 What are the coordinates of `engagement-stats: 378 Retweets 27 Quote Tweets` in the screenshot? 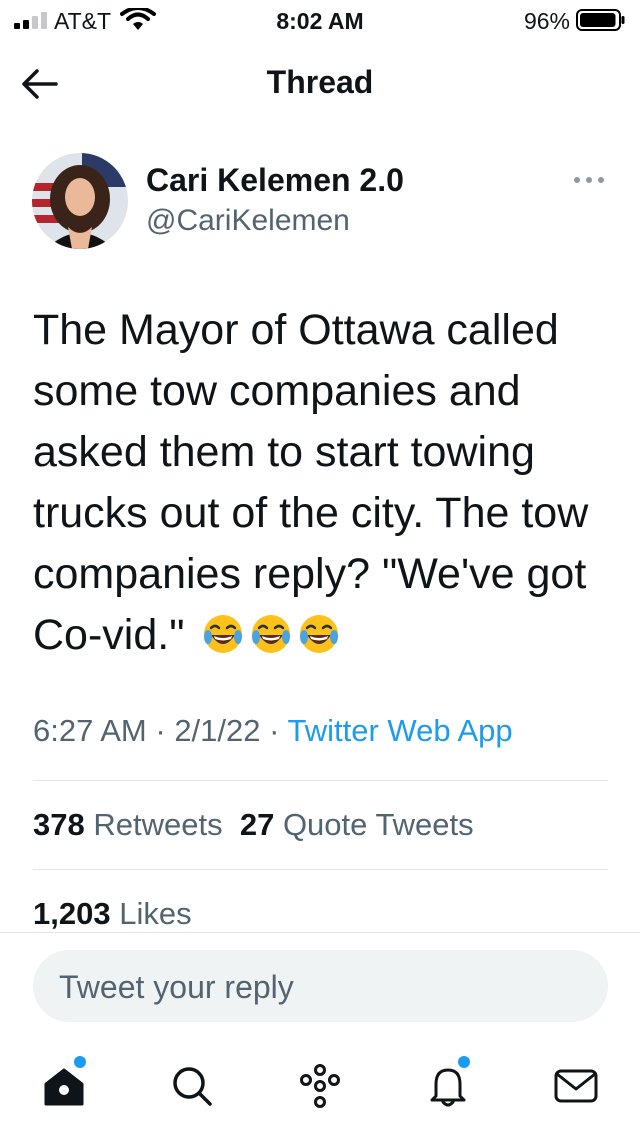 It's located at (253, 825).